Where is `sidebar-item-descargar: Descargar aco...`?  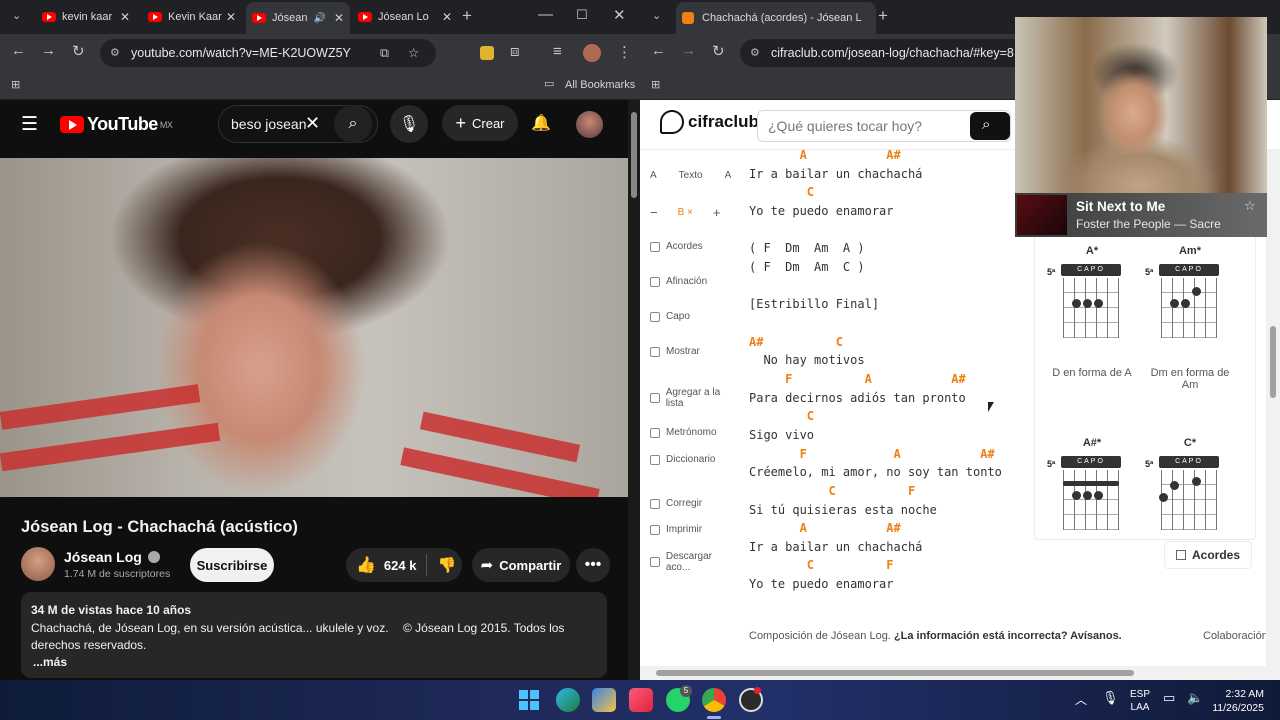 sidebar-item-descargar: Descargar aco... is located at coordinates (694, 562).